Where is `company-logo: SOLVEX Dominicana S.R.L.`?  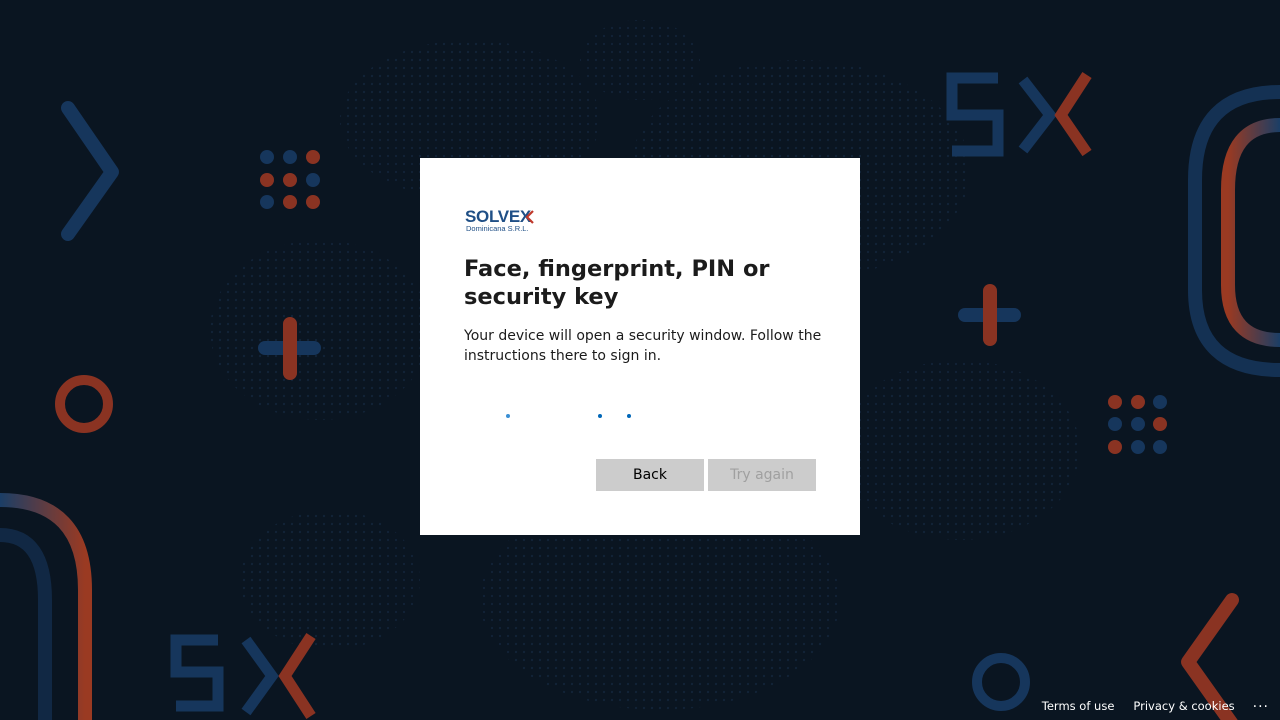 company-logo: SOLVEX Dominicana S.R.L. is located at coordinates (501, 221).